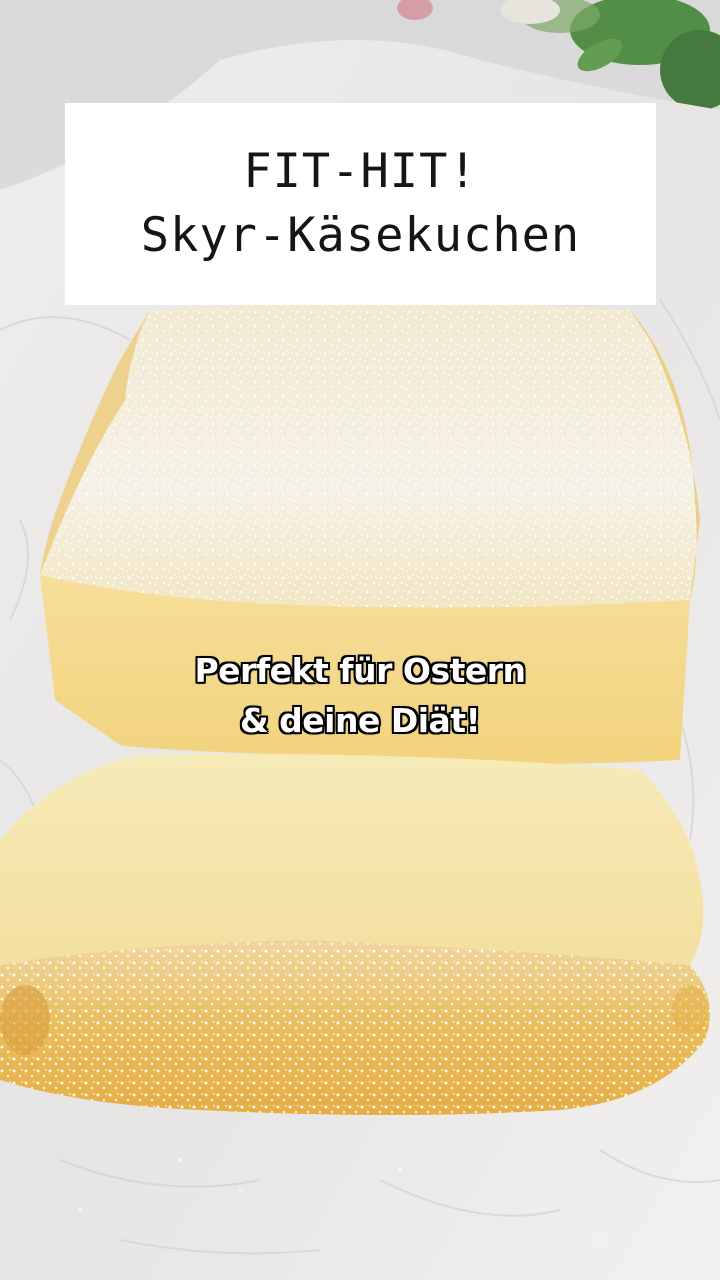  Describe the element at coordinates (360, 696) in the screenshot. I see `caption-overlay: Perfekt für Ostern & deine Diät!` at that location.